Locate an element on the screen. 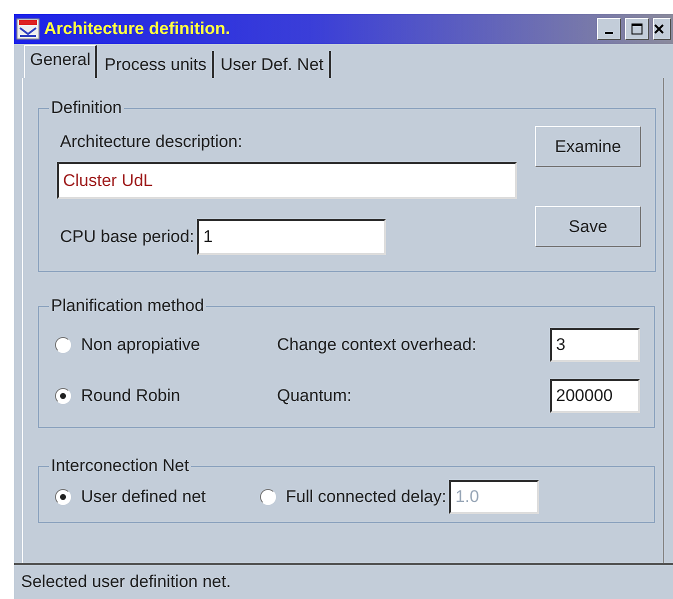  close-icon is located at coordinates (659, 29).